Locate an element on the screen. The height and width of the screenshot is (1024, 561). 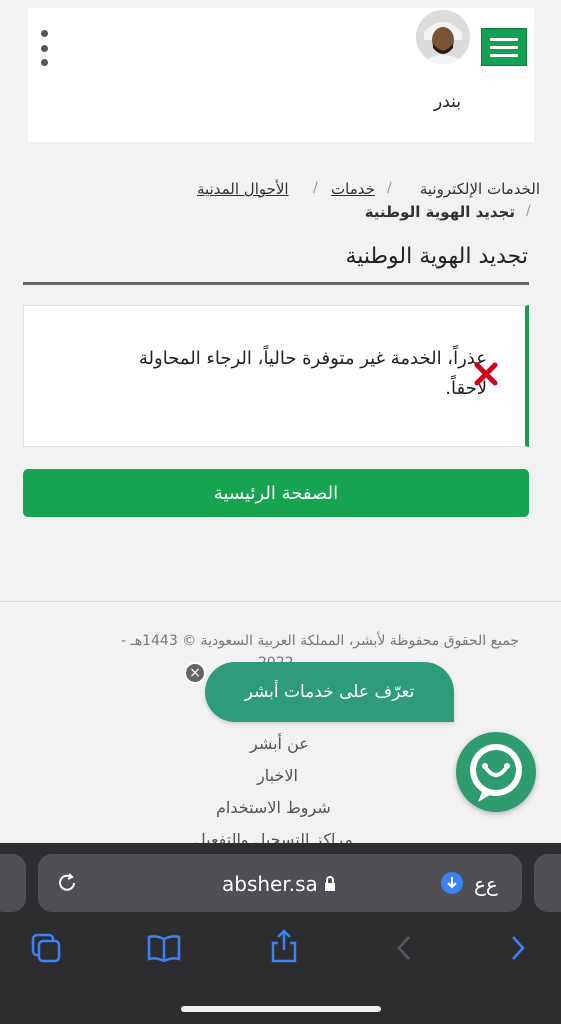
page-title: تجديد الهوية الوطنية is located at coordinates (436, 256).